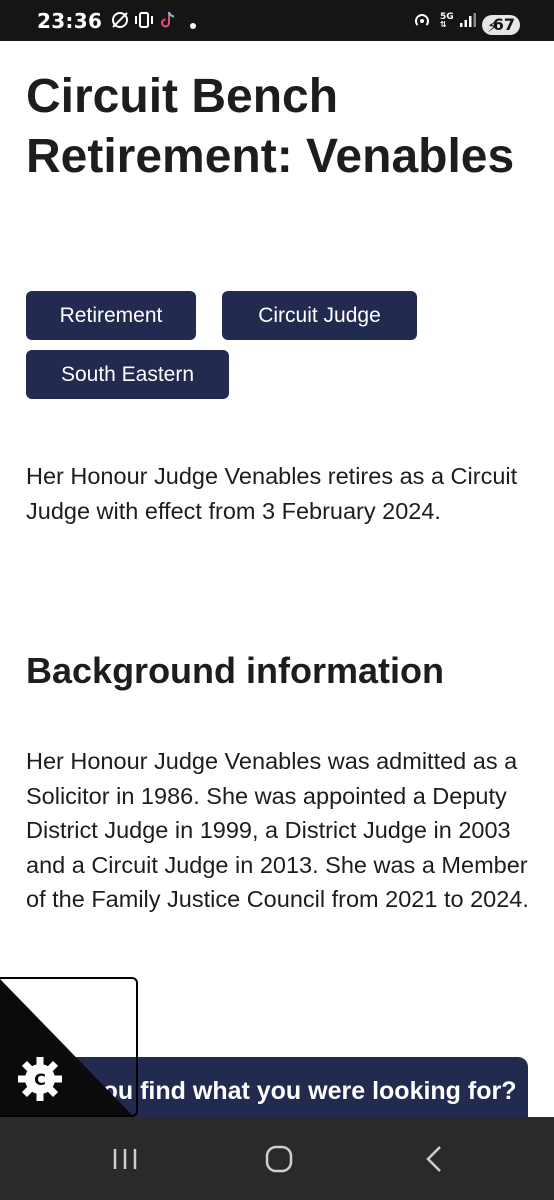  I want to click on battery-indicator: ⚡ 67, so click(501, 25).